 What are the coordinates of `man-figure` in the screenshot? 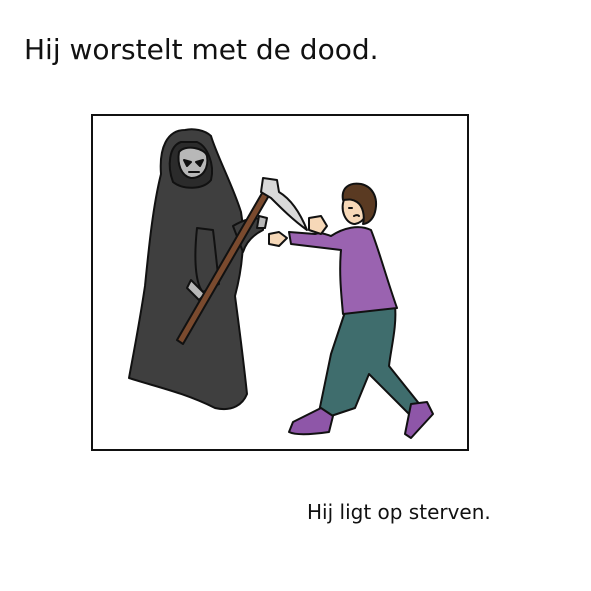 It's located at (351, 310).